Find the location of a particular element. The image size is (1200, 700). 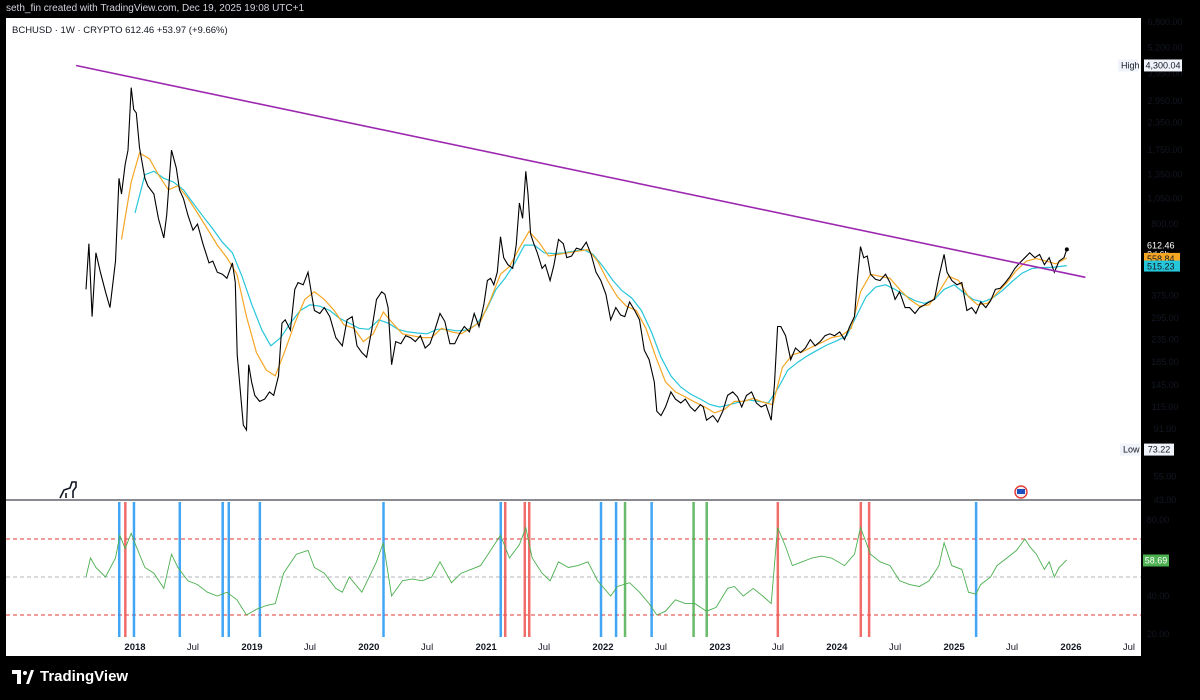

x-tick-label: 2019 is located at coordinates (251, 647).